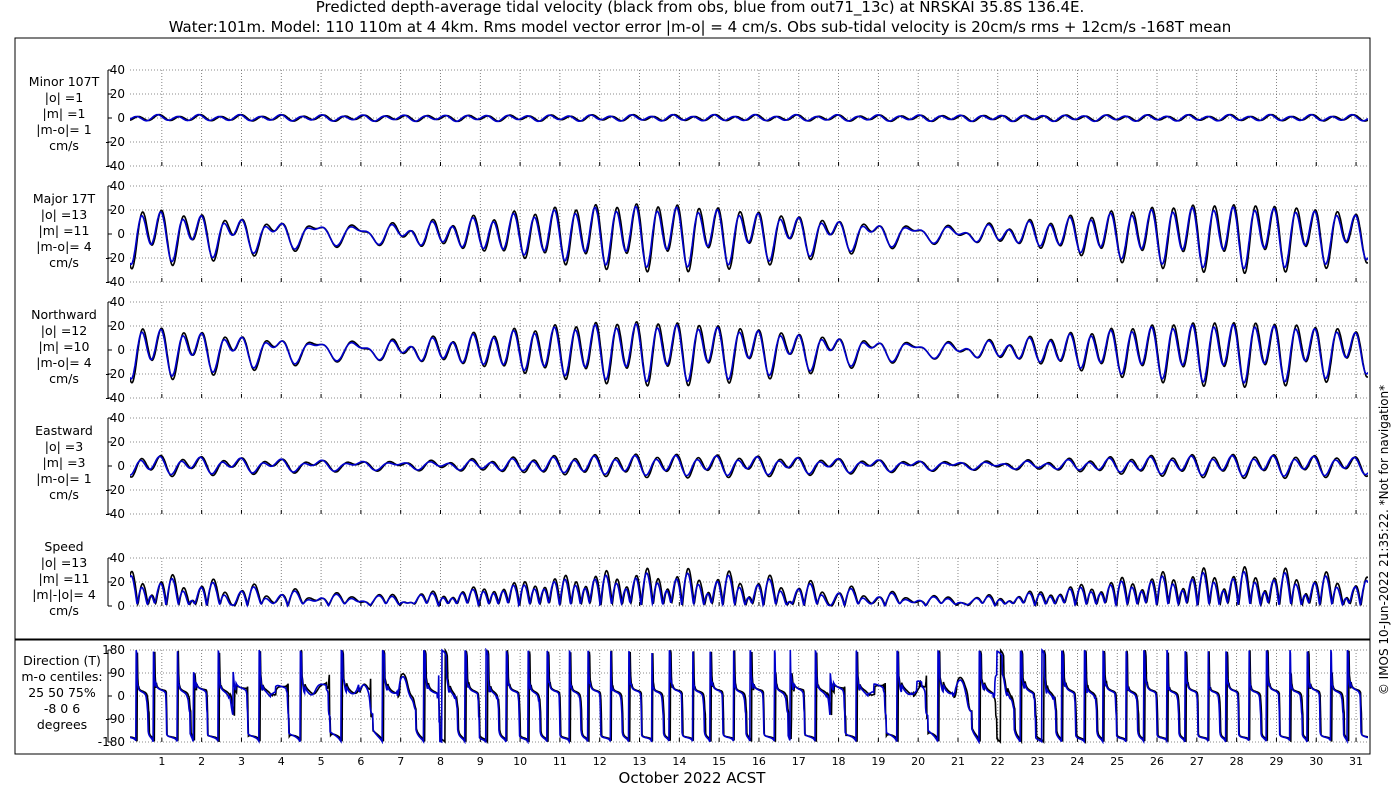 The width and height of the screenshot is (1400, 800). I want to click on x-tick-label: 5, so click(321, 761).